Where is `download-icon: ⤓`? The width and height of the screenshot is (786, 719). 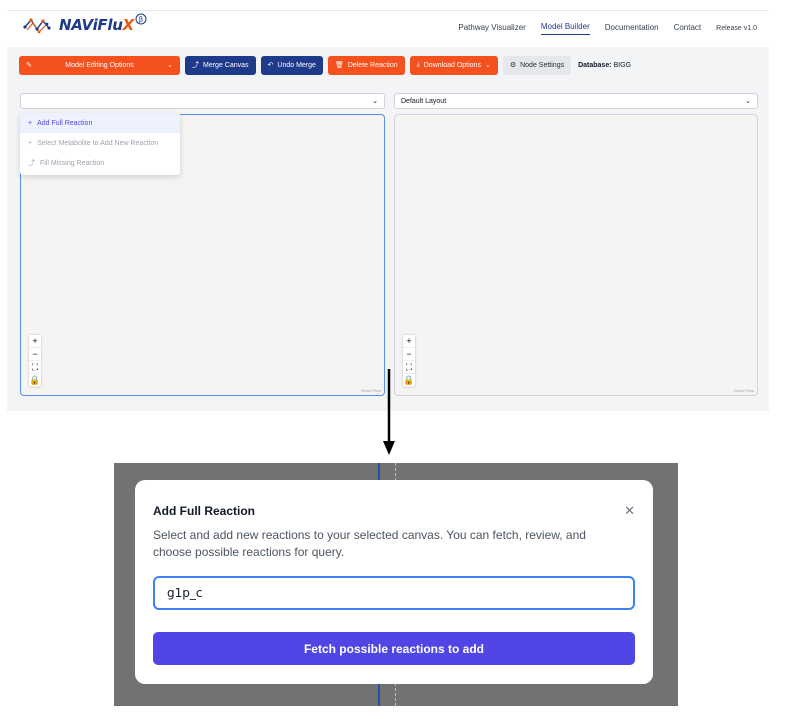 download-icon: ⤓ is located at coordinates (418, 64).